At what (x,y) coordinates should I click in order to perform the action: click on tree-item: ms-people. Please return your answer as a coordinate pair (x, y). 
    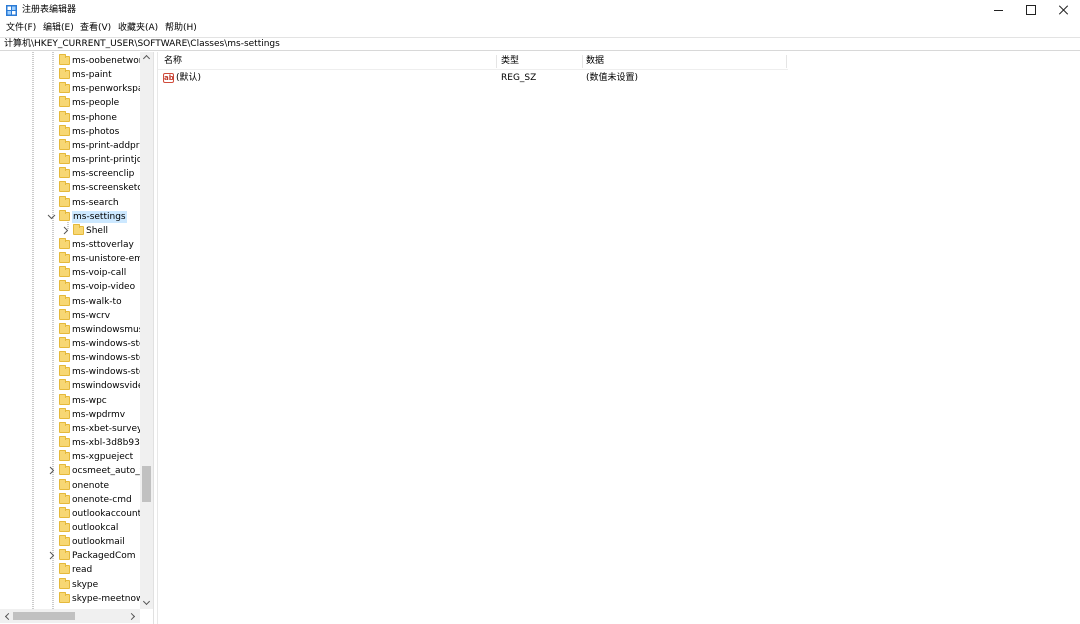
    Looking at the image, I should click on (70, 103).